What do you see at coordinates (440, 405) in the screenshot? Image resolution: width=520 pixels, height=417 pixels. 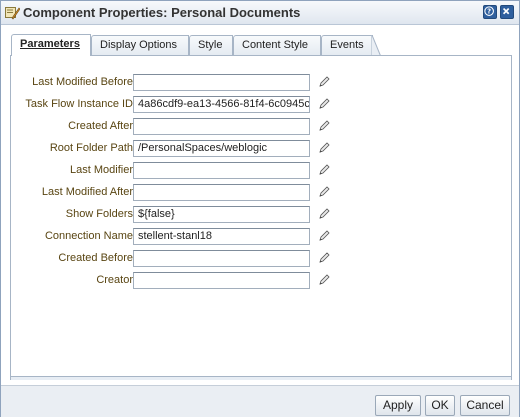 I see `ok-button: OK` at bounding box center [440, 405].